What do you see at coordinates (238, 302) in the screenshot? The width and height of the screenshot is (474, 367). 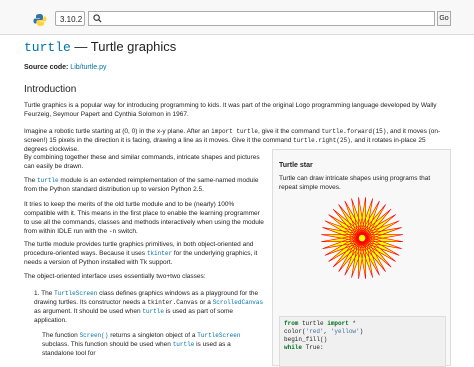 I see `scrolledcanvas-link: ScrolledCanvas` at bounding box center [238, 302].